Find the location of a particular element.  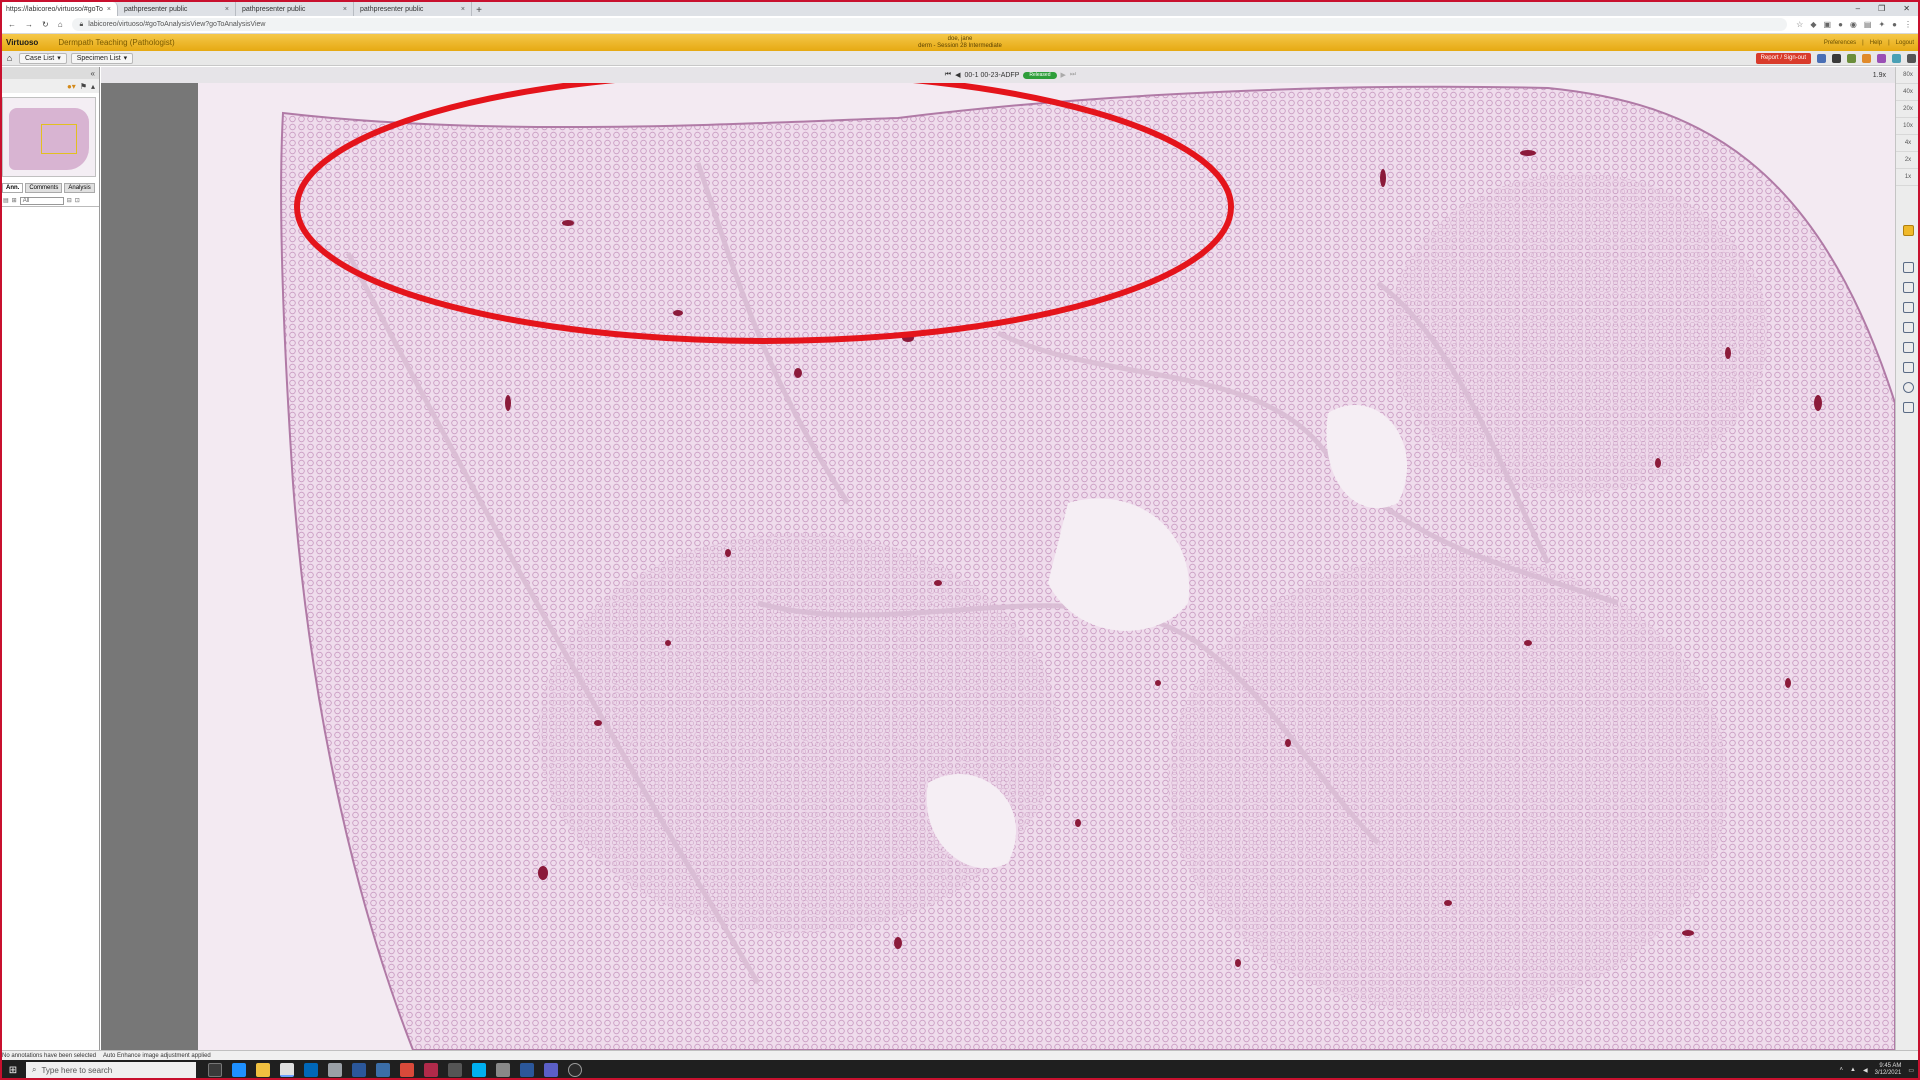

magnification-20x: 20x is located at coordinates (1908, 109).